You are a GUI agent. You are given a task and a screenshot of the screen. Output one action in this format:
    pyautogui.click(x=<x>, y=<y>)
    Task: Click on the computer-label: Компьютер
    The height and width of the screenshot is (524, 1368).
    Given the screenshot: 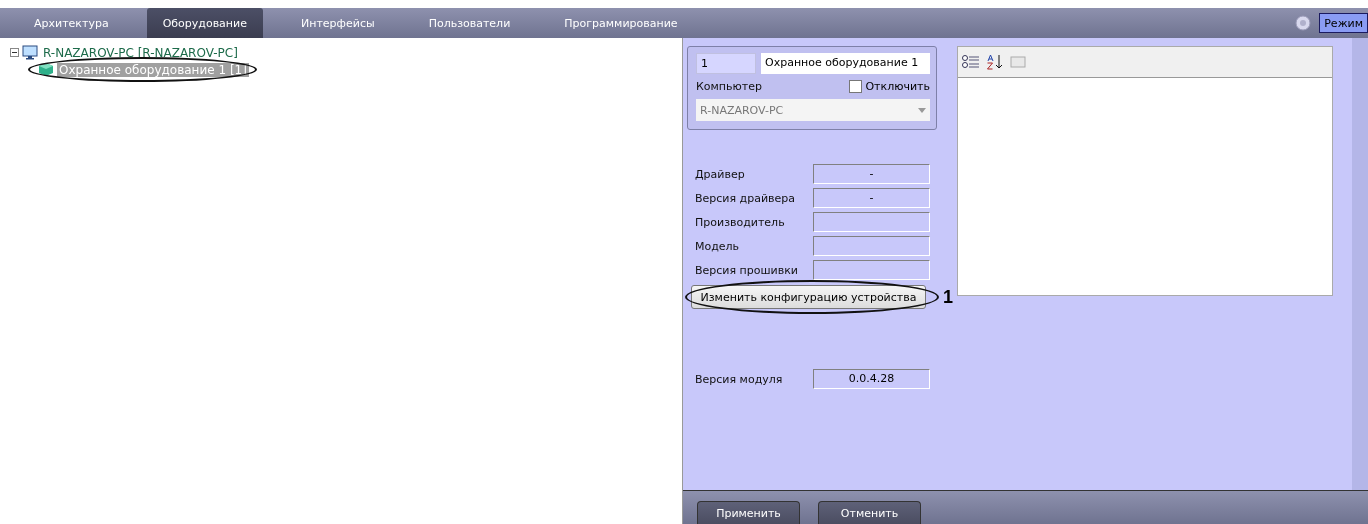 What is the action you would take?
    pyautogui.click(x=729, y=86)
    